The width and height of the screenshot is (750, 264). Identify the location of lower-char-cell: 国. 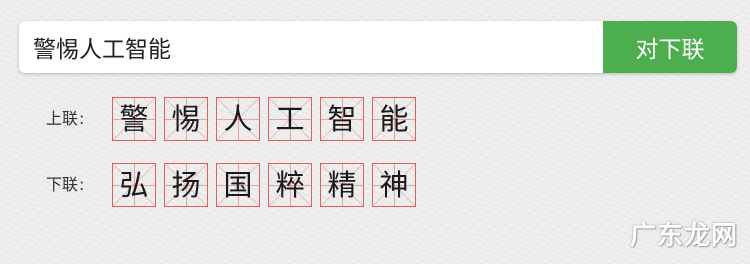
(238, 185).